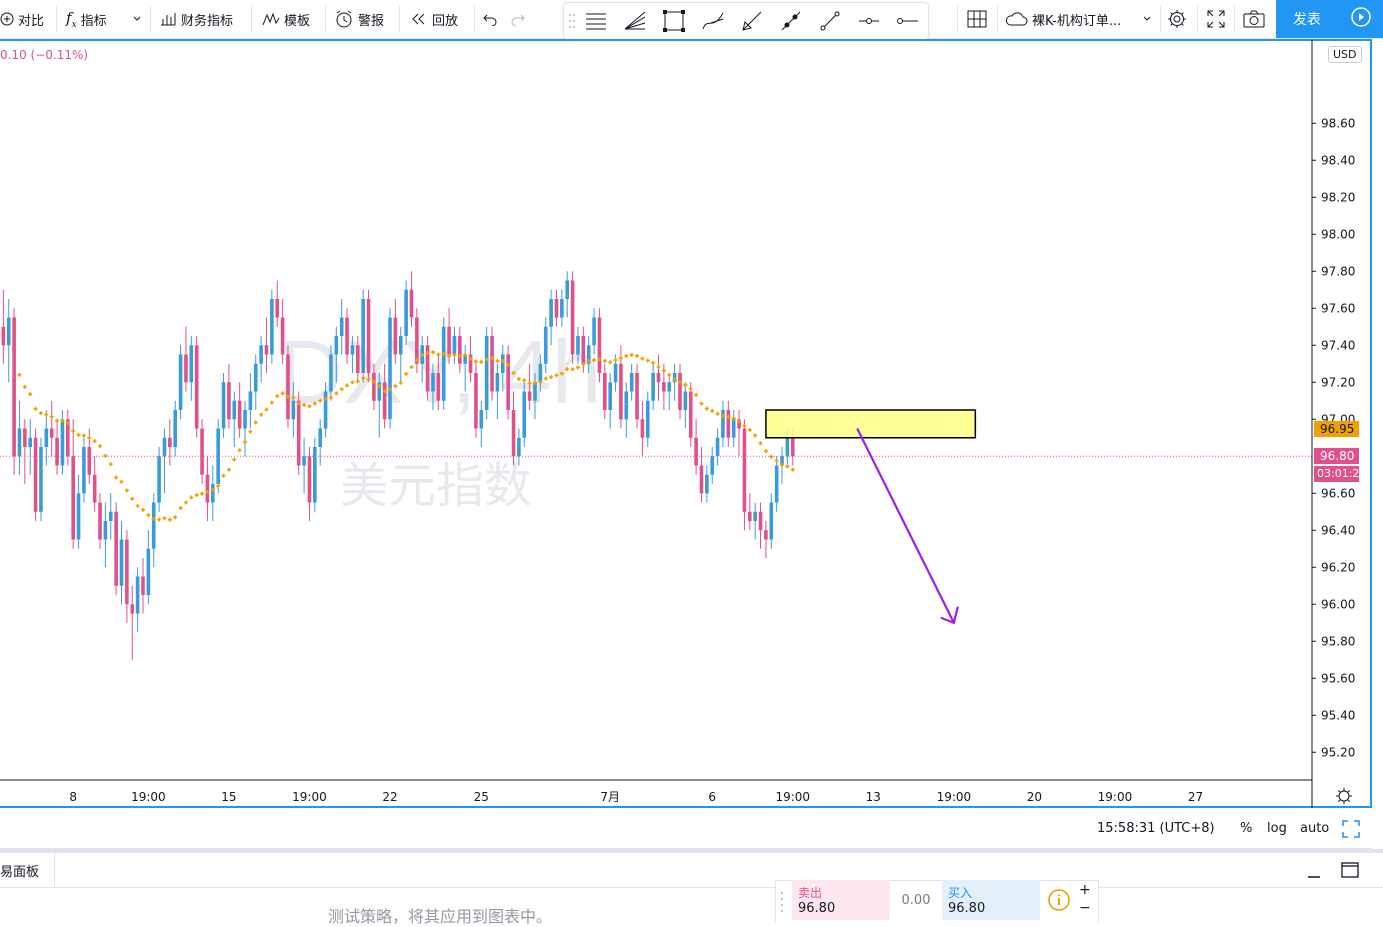 The height and width of the screenshot is (927, 1383). I want to click on buy-price: 96.80, so click(967, 908).